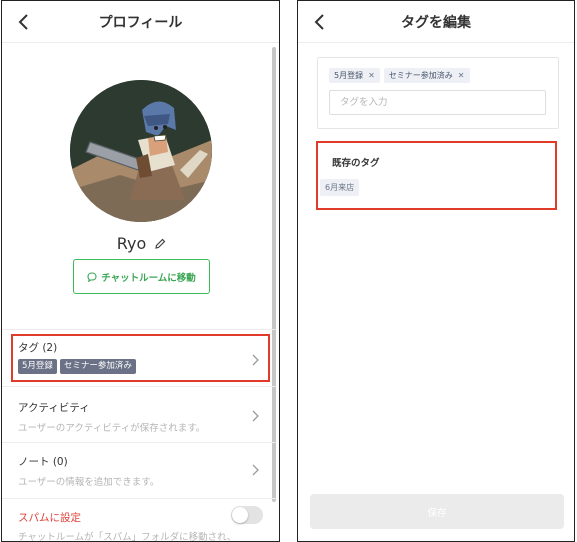 The image size is (577, 542). What do you see at coordinates (139, 358) in the screenshot?
I see `tags-section: タグ (2) 5月登録 セミナー参加済み` at bounding box center [139, 358].